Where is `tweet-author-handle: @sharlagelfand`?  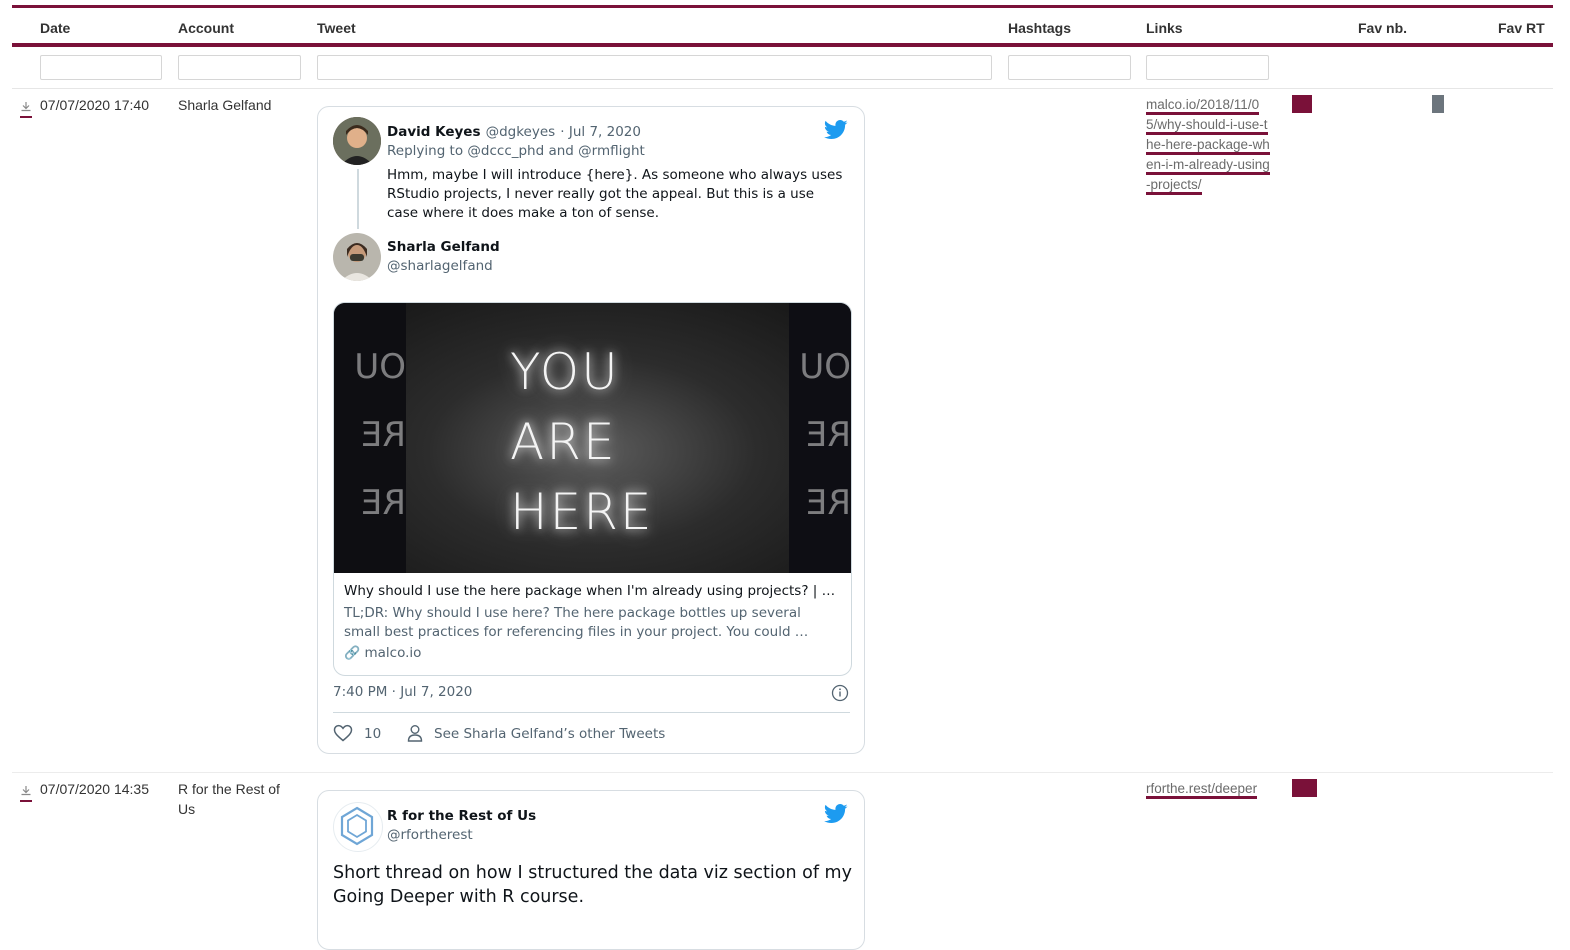
tweet-author-handle: @sharlagelfand is located at coordinates (440, 266).